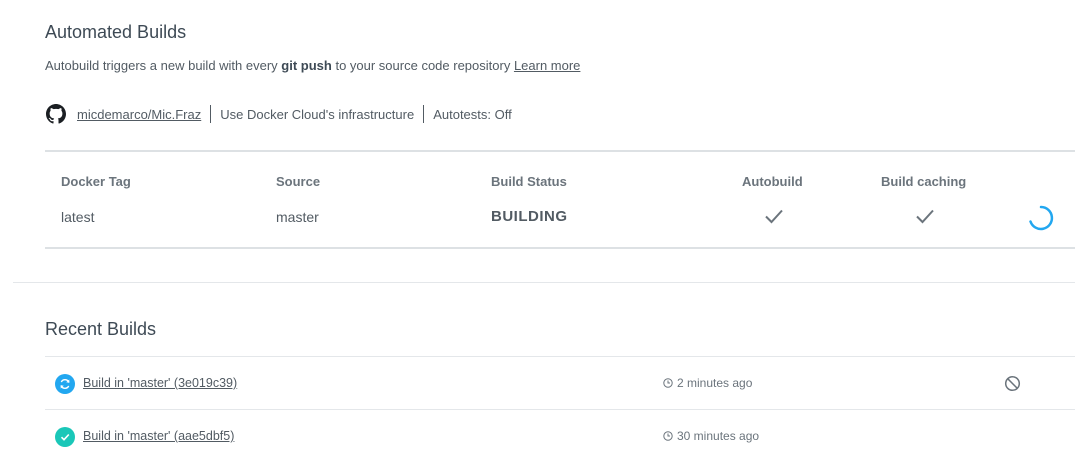  Describe the element at coordinates (715, 383) in the screenshot. I see `build-time-label: 2 minutes ago` at that location.